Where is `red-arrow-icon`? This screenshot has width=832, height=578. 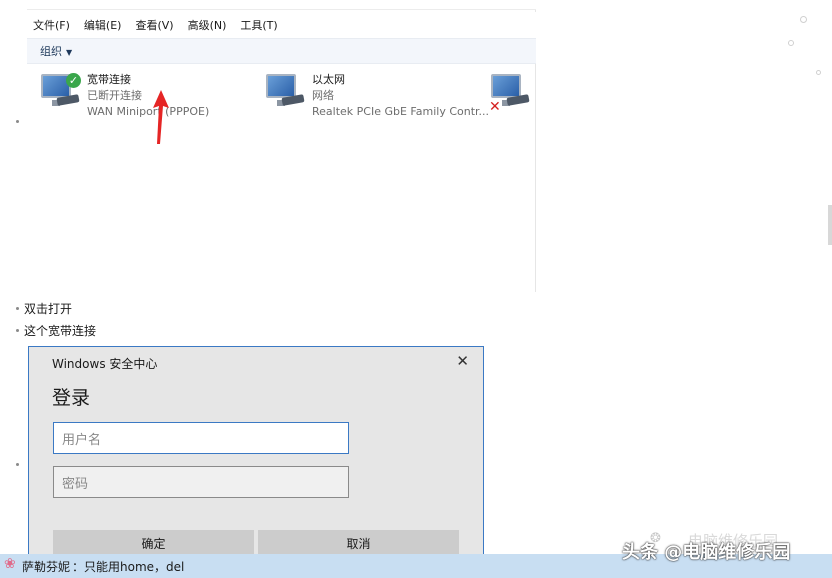
red-arrow-icon is located at coordinates (161, 117).